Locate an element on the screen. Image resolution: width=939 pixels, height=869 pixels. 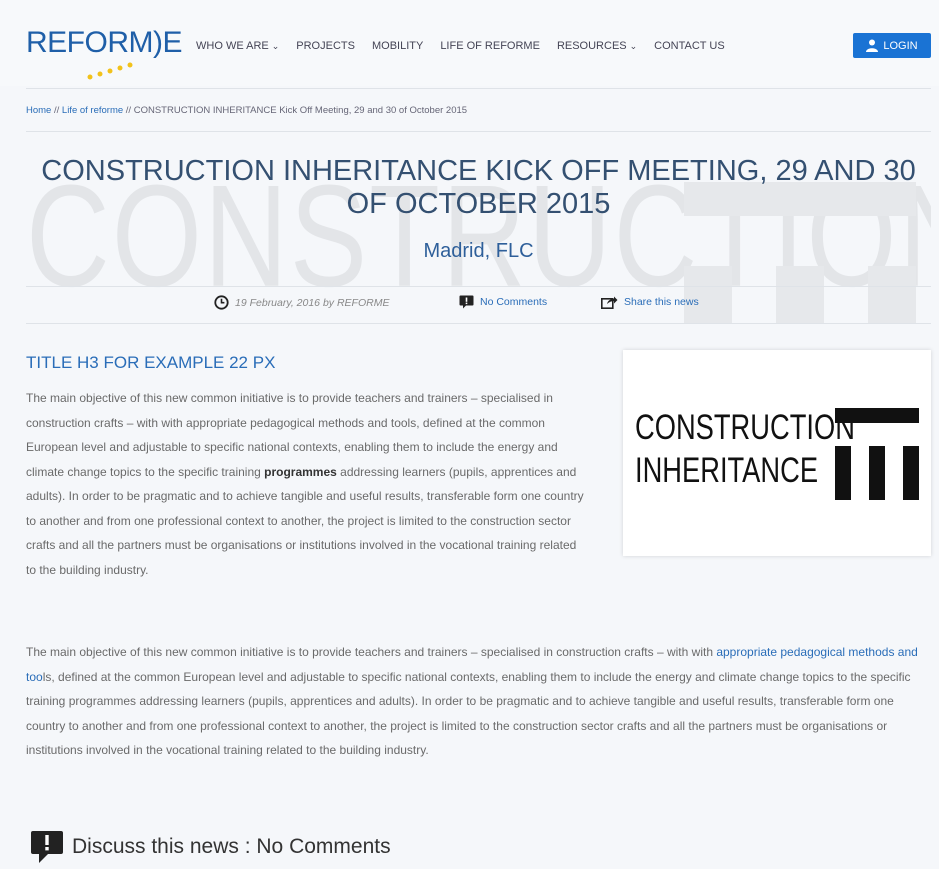
logo-text: REFORM is located at coordinates (90, 42).